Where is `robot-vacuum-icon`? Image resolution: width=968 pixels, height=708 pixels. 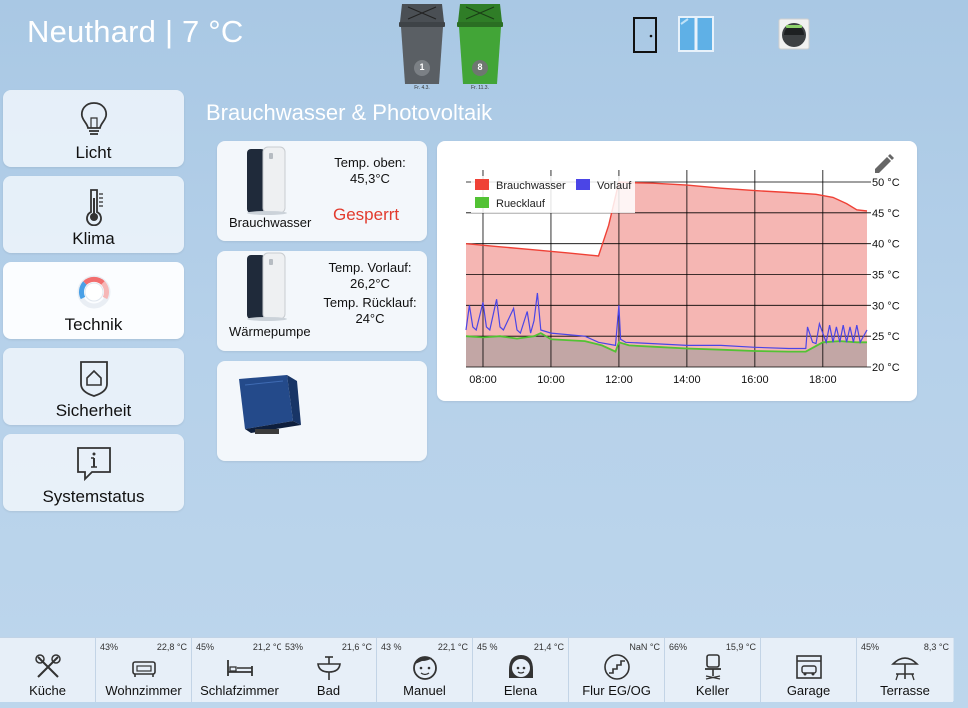
robot-vacuum-icon is located at coordinates (794, 36).